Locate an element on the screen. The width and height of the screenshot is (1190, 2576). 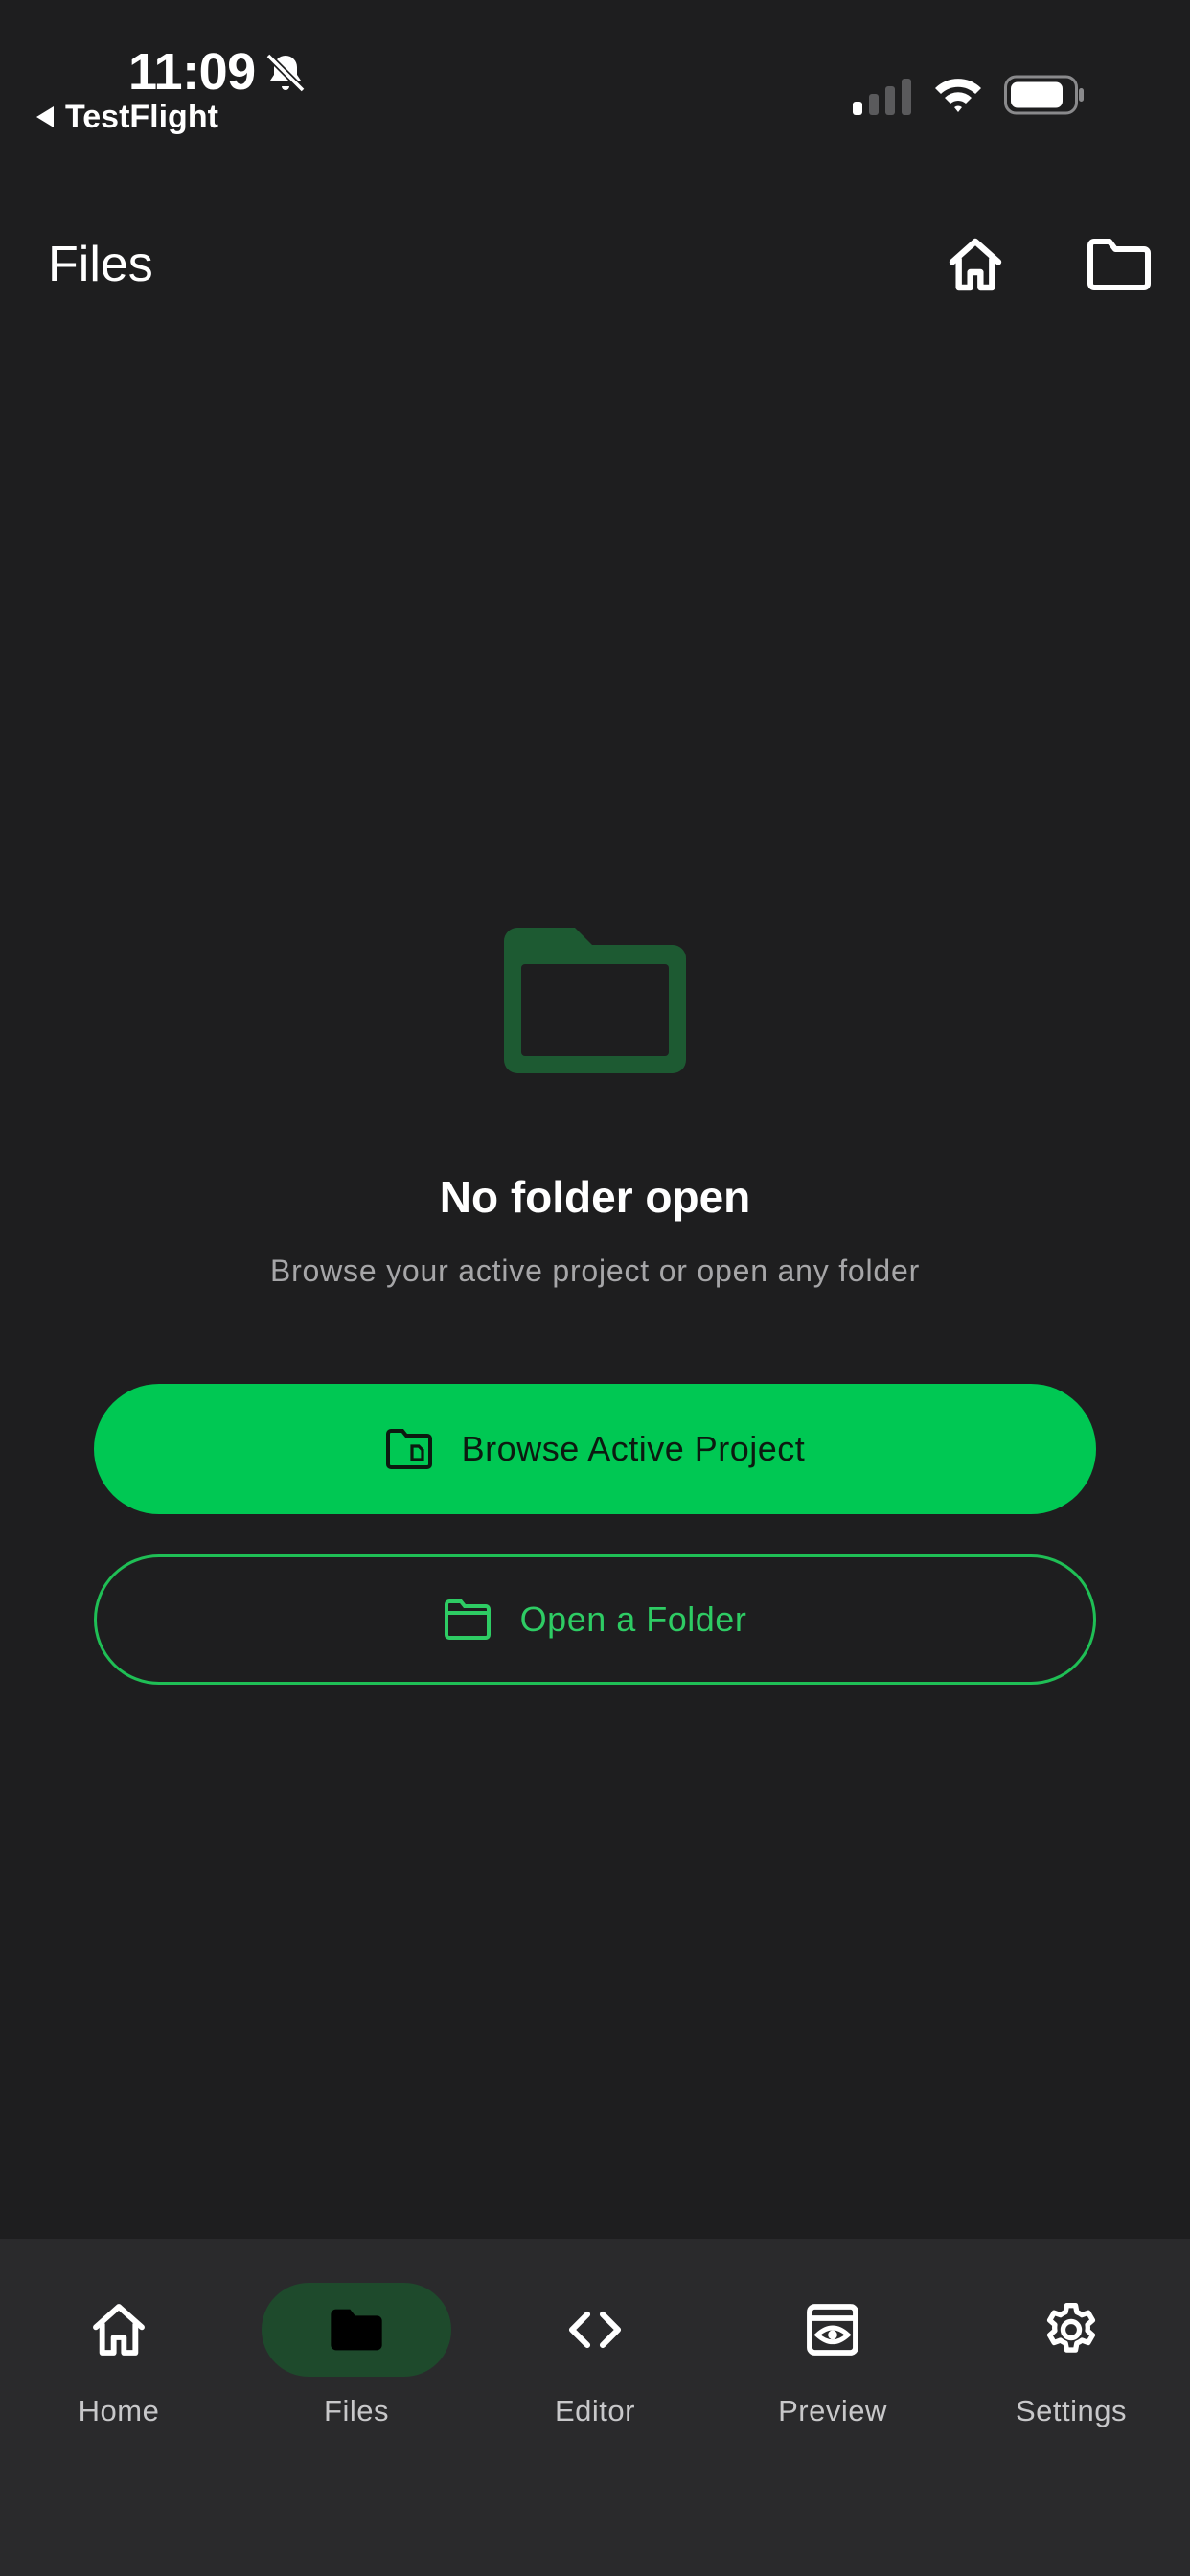
eye-icon is located at coordinates (833, 2330).